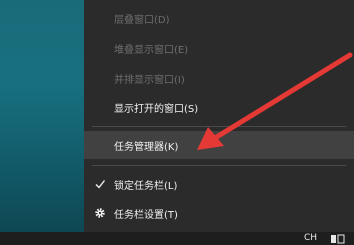 The height and width of the screenshot is (245, 354). What do you see at coordinates (219, 145) in the screenshot?
I see `menu-item-task-manager: 任务管理器(K)` at bounding box center [219, 145].